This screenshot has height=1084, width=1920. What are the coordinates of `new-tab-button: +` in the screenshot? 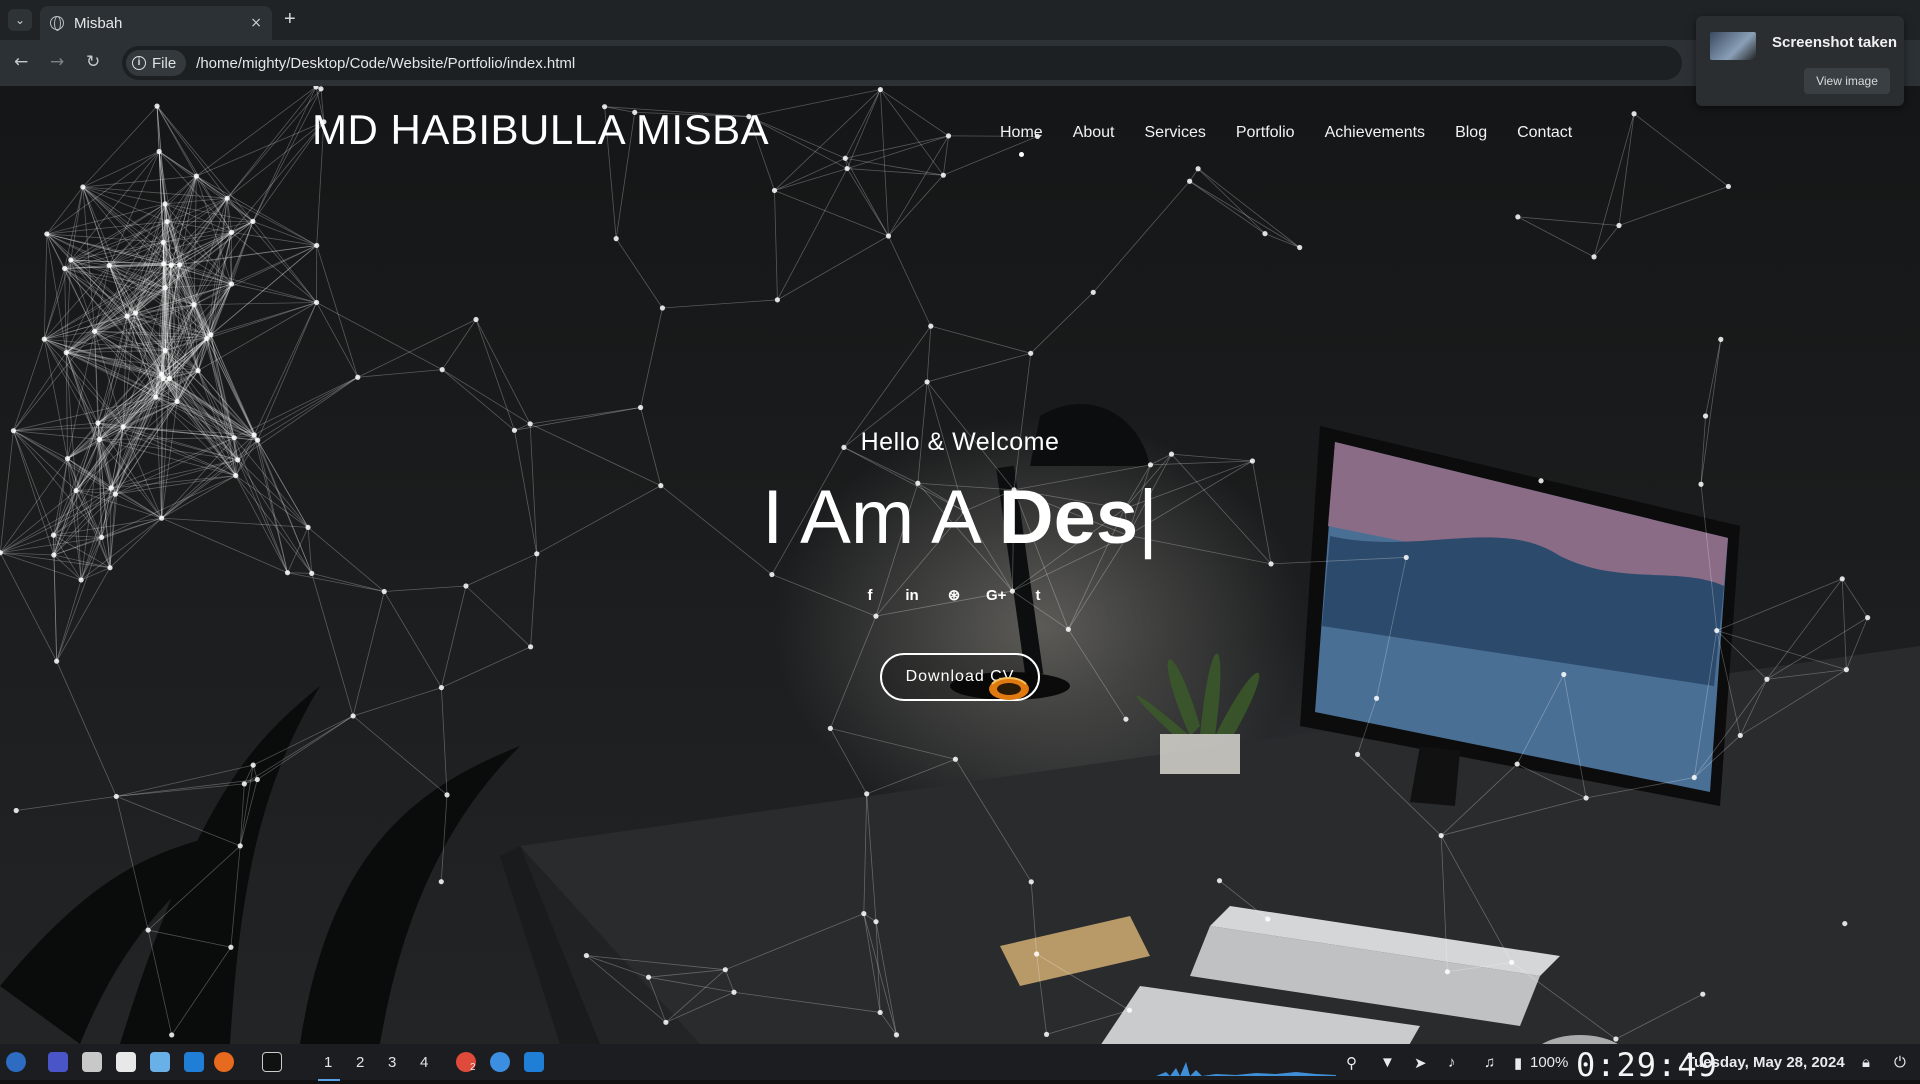 It's located at (290, 19).